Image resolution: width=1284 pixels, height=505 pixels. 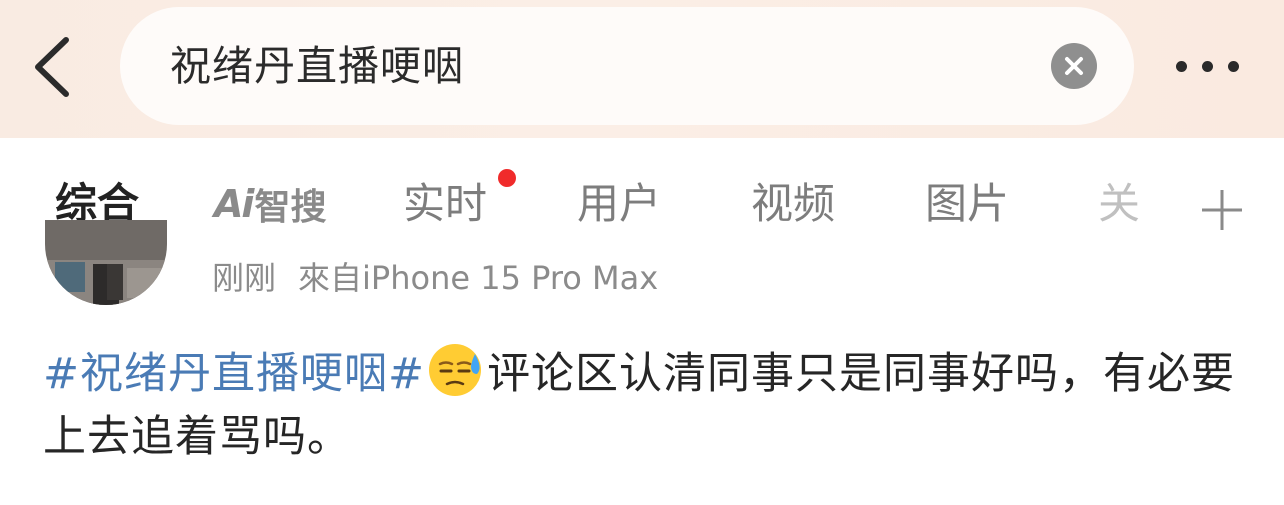 What do you see at coordinates (234, 204) in the screenshot?
I see `ai-logo-icon: Ai` at bounding box center [234, 204].